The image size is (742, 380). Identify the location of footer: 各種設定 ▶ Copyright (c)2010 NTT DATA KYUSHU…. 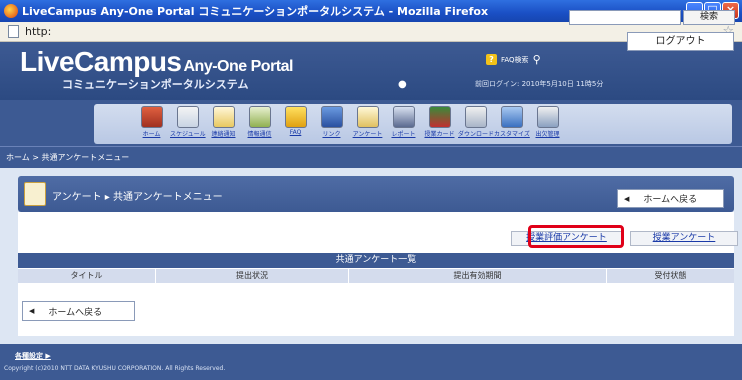
(371, 362).